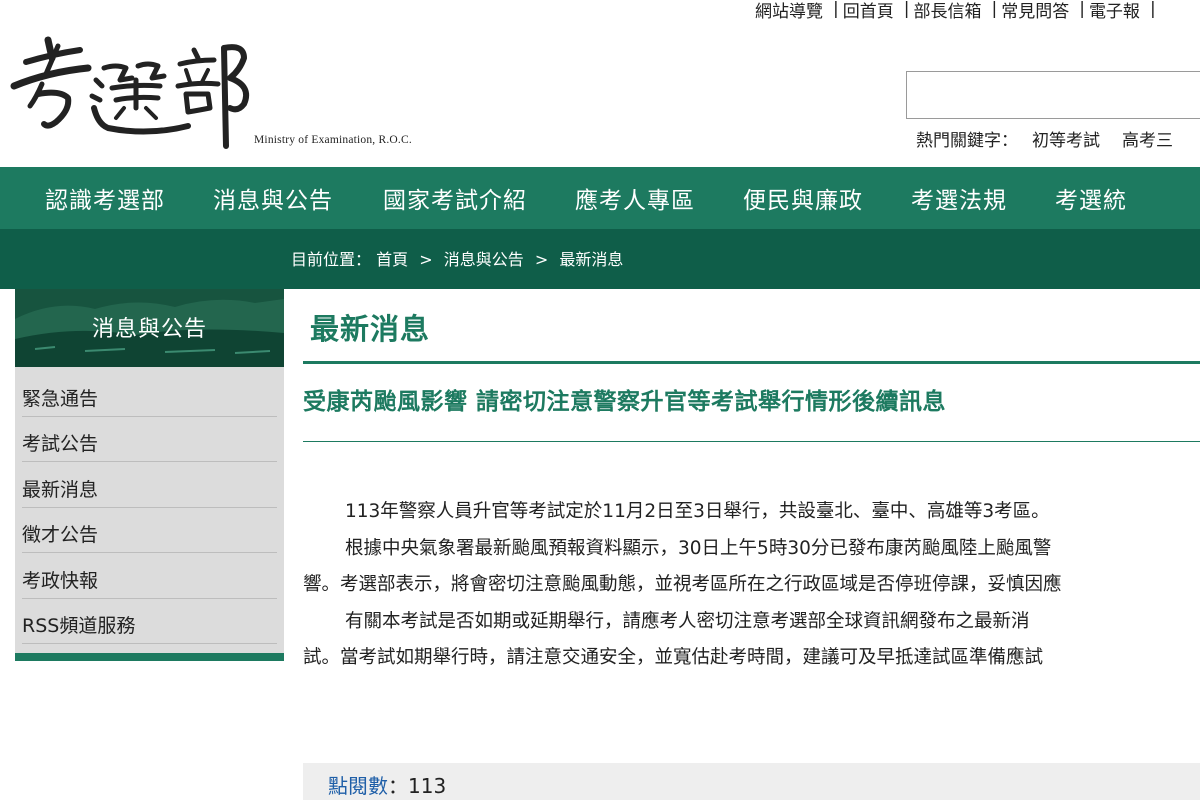  What do you see at coordinates (1091, 198) in the screenshot?
I see `nav-statistics: 考選統` at bounding box center [1091, 198].